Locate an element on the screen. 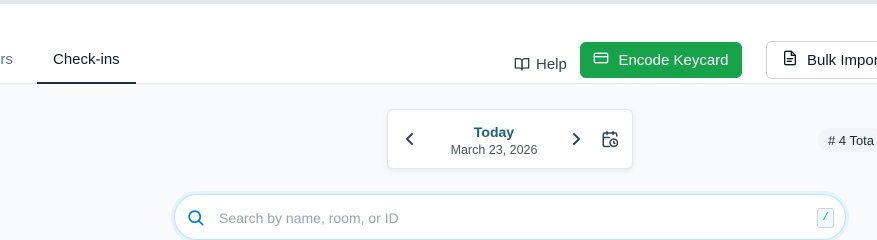 This screenshot has height=240, width=877. date-today-label: Today is located at coordinates (494, 132).